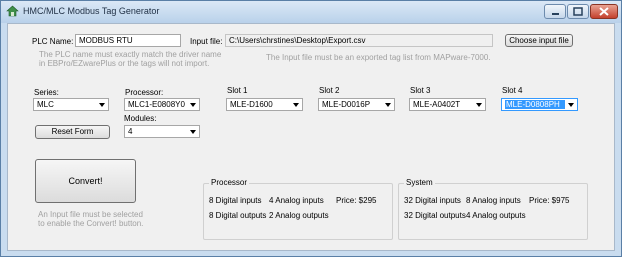  I want to click on slot-2-dropdown: MLE-D0016P, so click(356, 104).